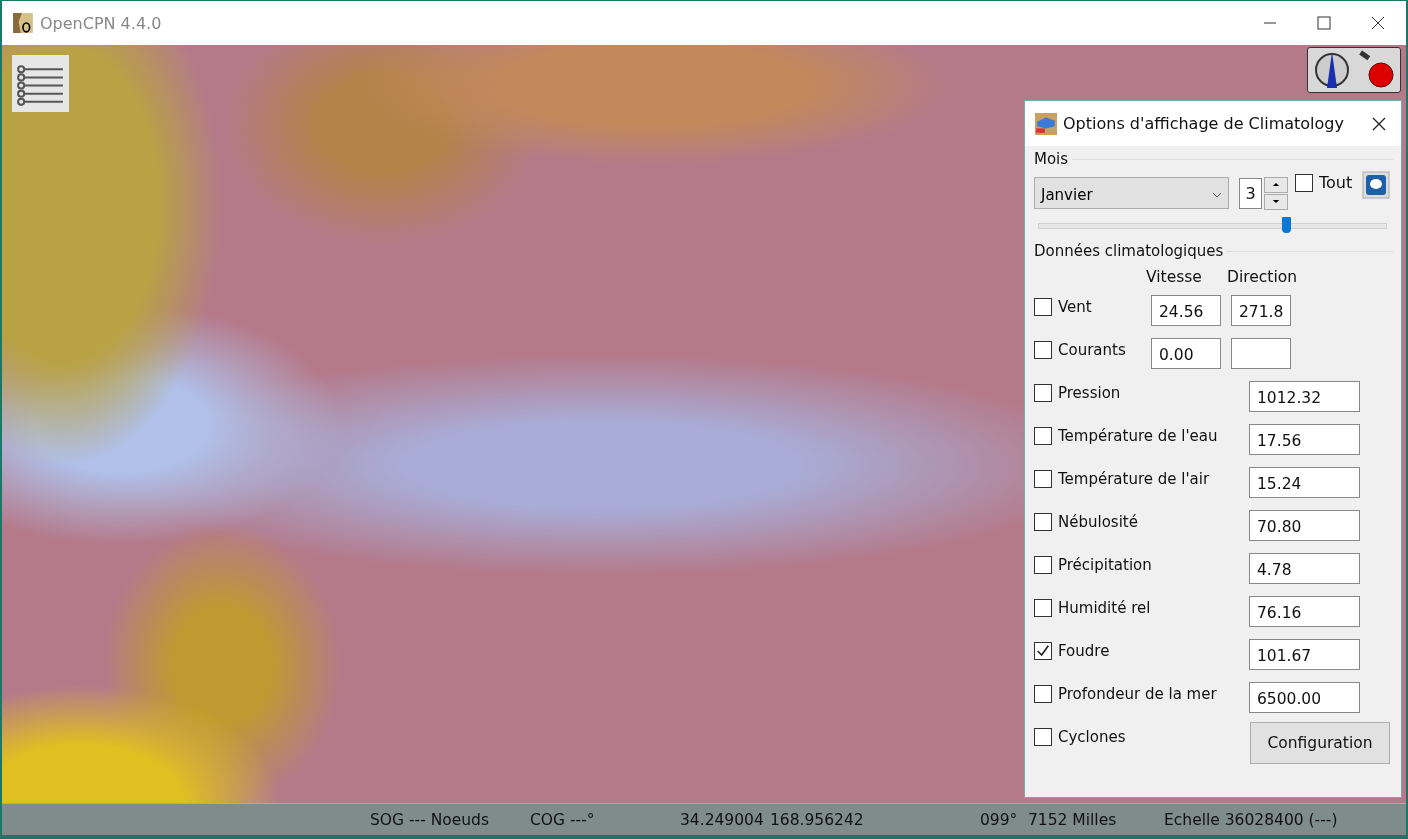 The width and height of the screenshot is (1408, 839). I want to click on checkbox-label: Nébulosité, so click(1098, 522).